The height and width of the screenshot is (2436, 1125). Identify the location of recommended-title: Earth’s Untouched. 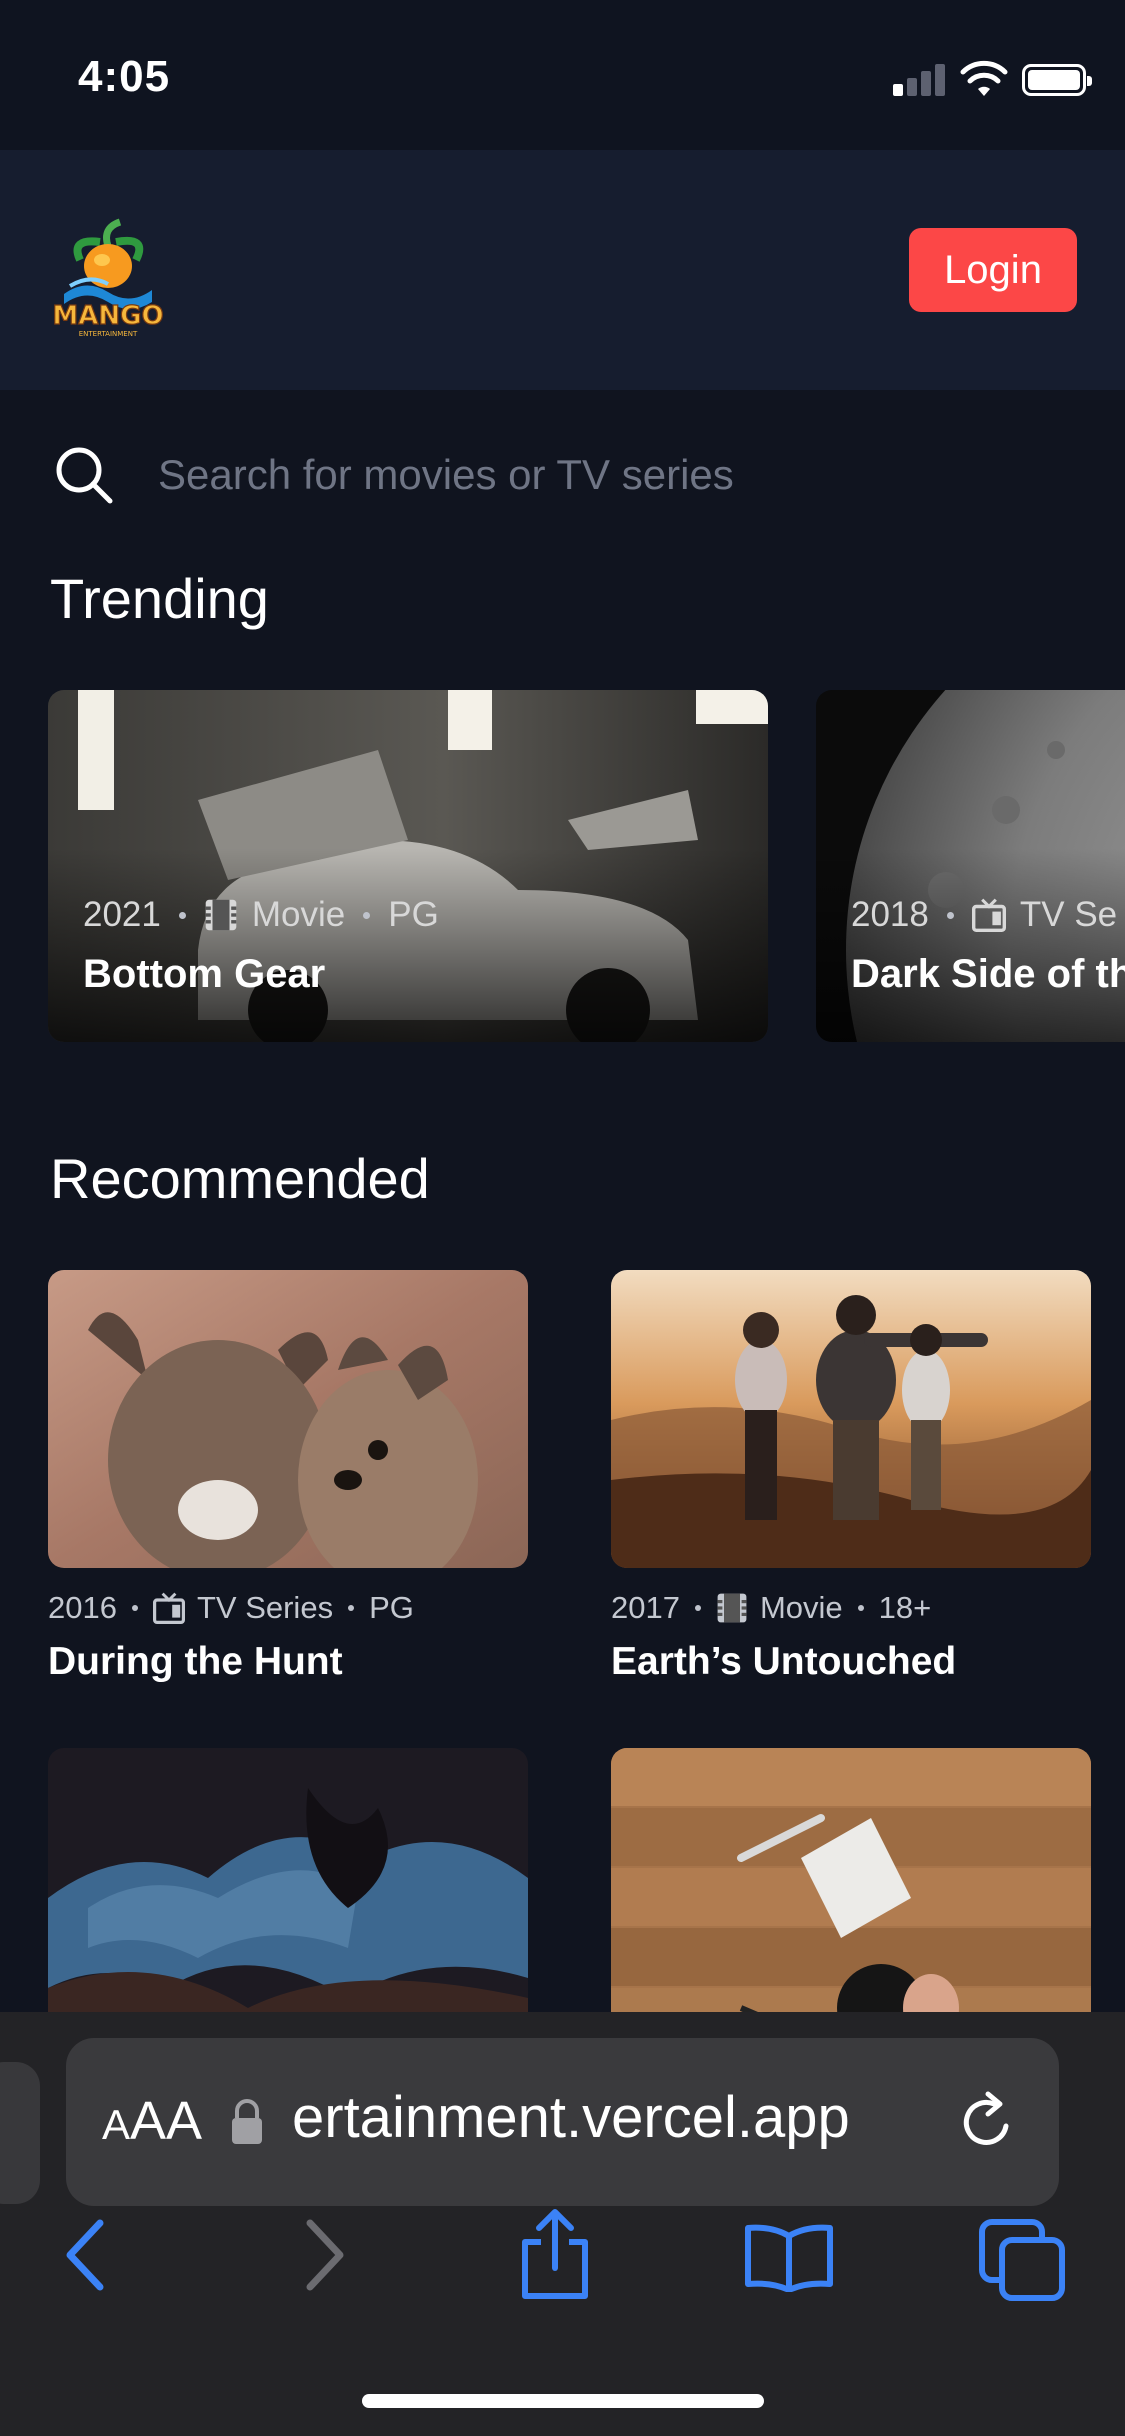
(784, 1661).